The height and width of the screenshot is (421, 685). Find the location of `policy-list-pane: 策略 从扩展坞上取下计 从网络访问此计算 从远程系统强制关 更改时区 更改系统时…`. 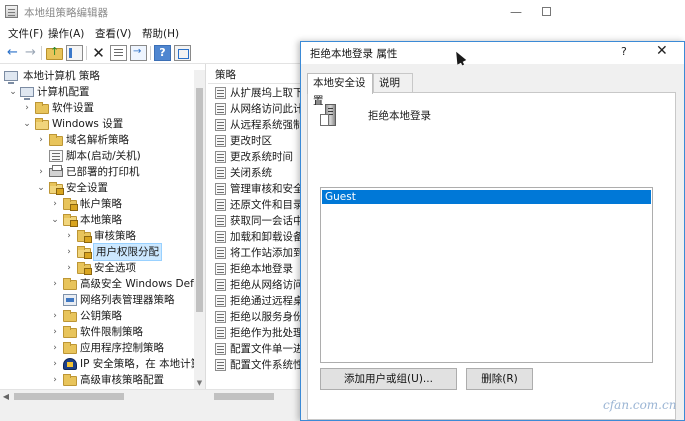

policy-list-pane: 策略 从扩展坞上取下计 从网络访问此计算 从远程系统强制关 更改时区 更改系统时… is located at coordinates (254, 226).